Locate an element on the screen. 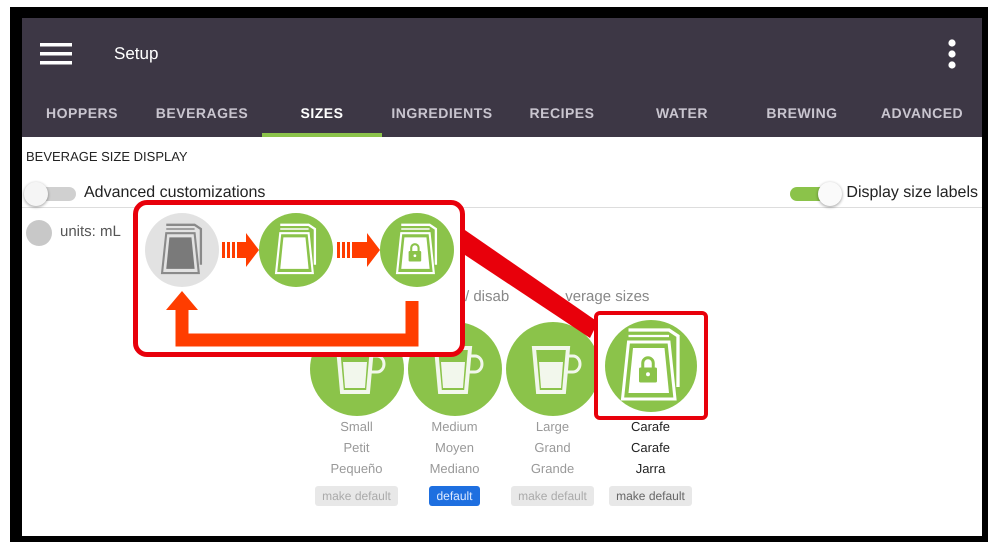  carafe-icon is located at coordinates (296, 250).